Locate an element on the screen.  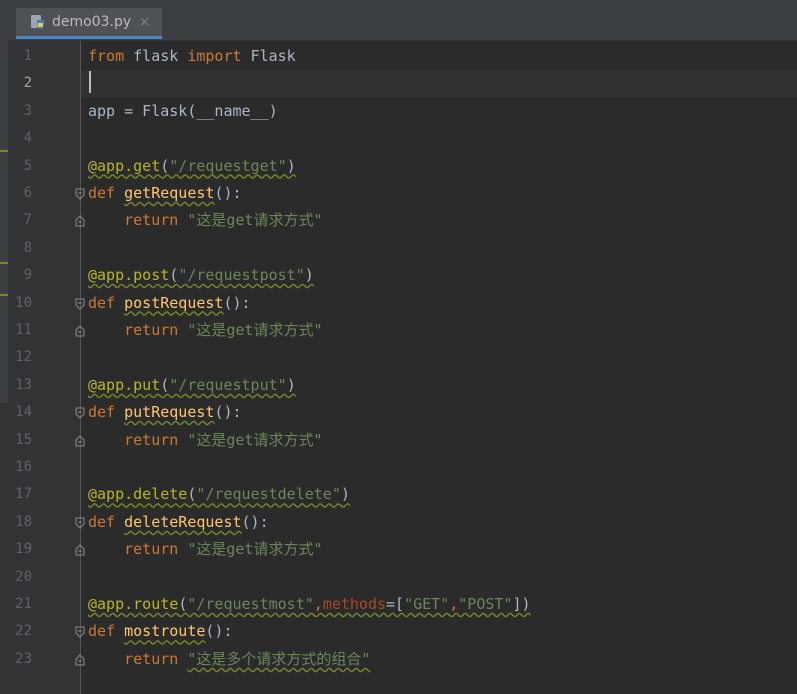
code-line: def getRequest(): is located at coordinates (165, 193).